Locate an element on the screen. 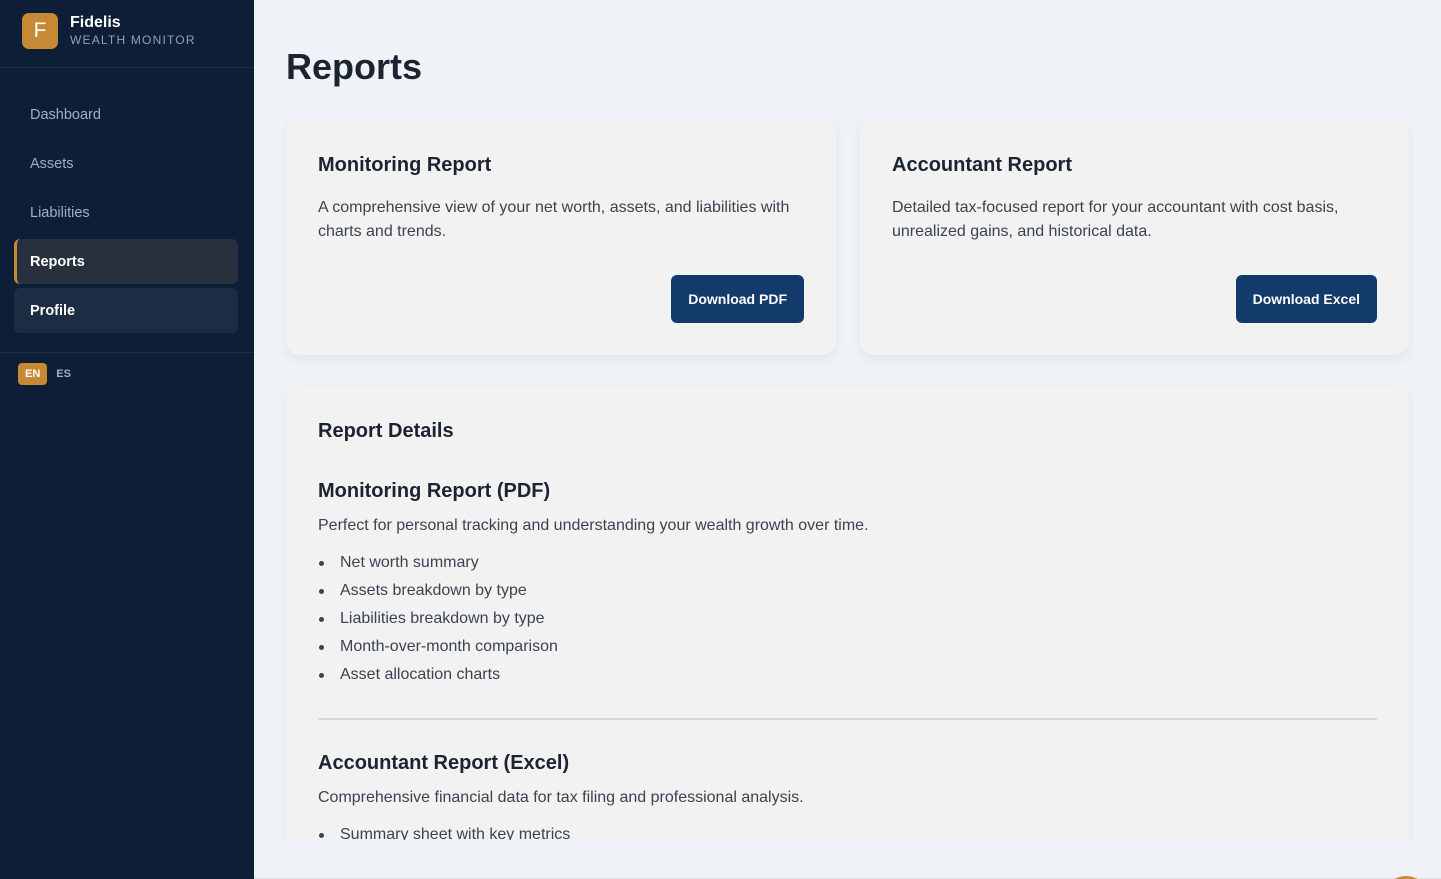  section-divider is located at coordinates (847, 719).